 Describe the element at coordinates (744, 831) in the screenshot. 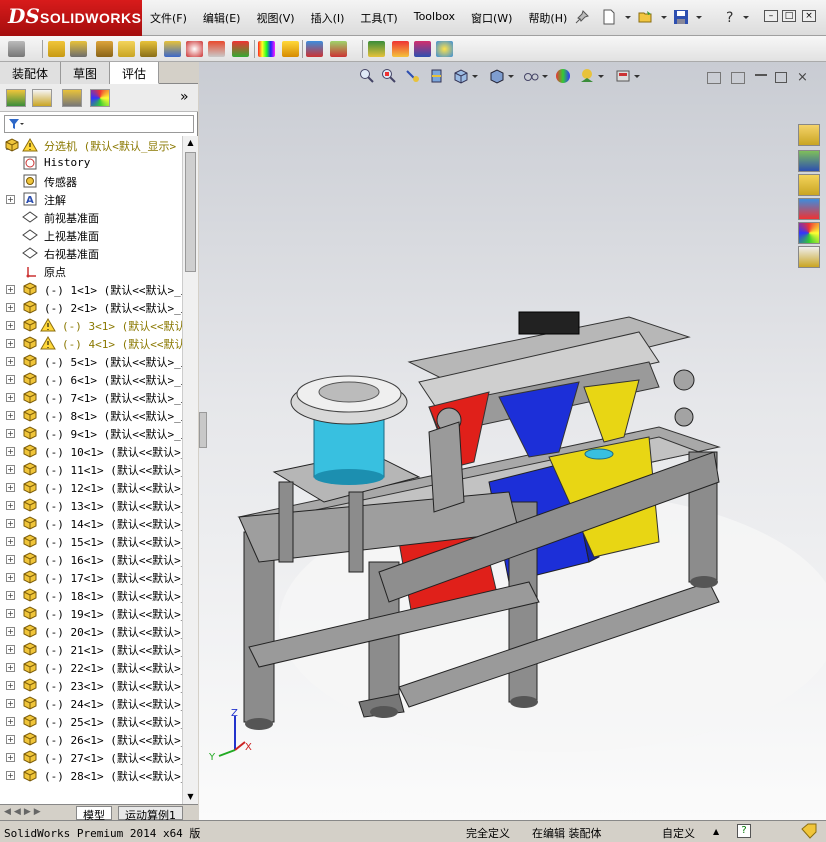

I see `rebuild-status-icon: ?` at that location.